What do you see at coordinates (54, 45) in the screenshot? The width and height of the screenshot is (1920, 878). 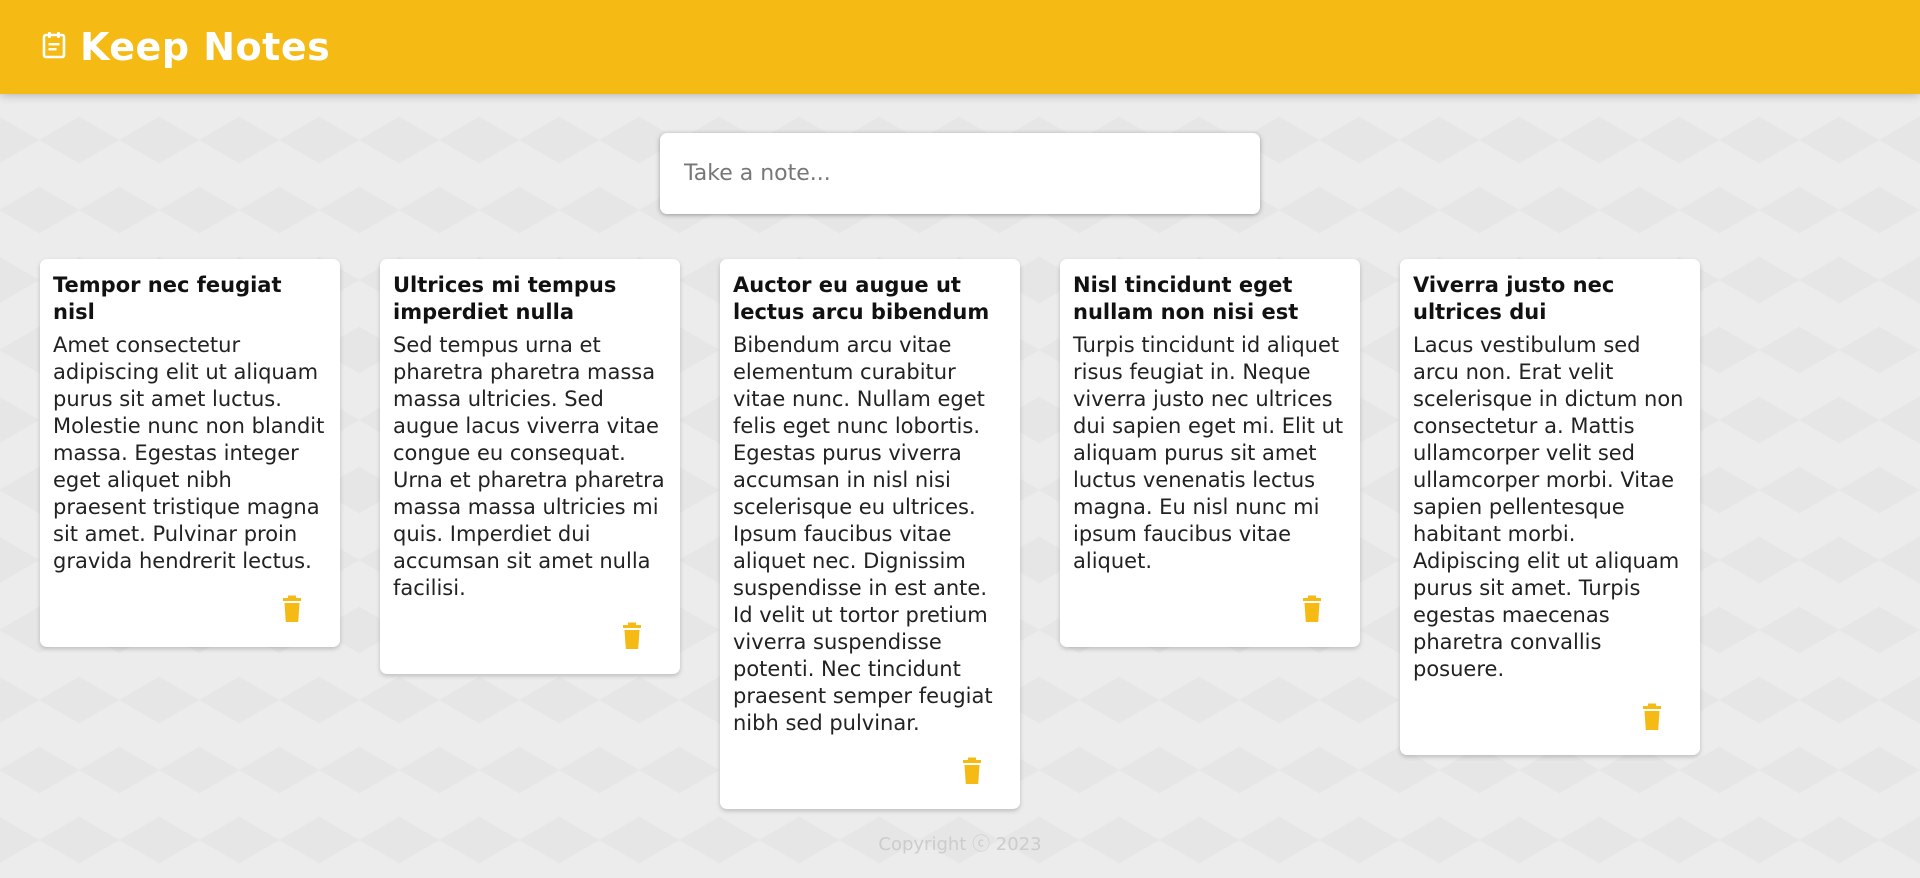 I see `note-icon` at bounding box center [54, 45].